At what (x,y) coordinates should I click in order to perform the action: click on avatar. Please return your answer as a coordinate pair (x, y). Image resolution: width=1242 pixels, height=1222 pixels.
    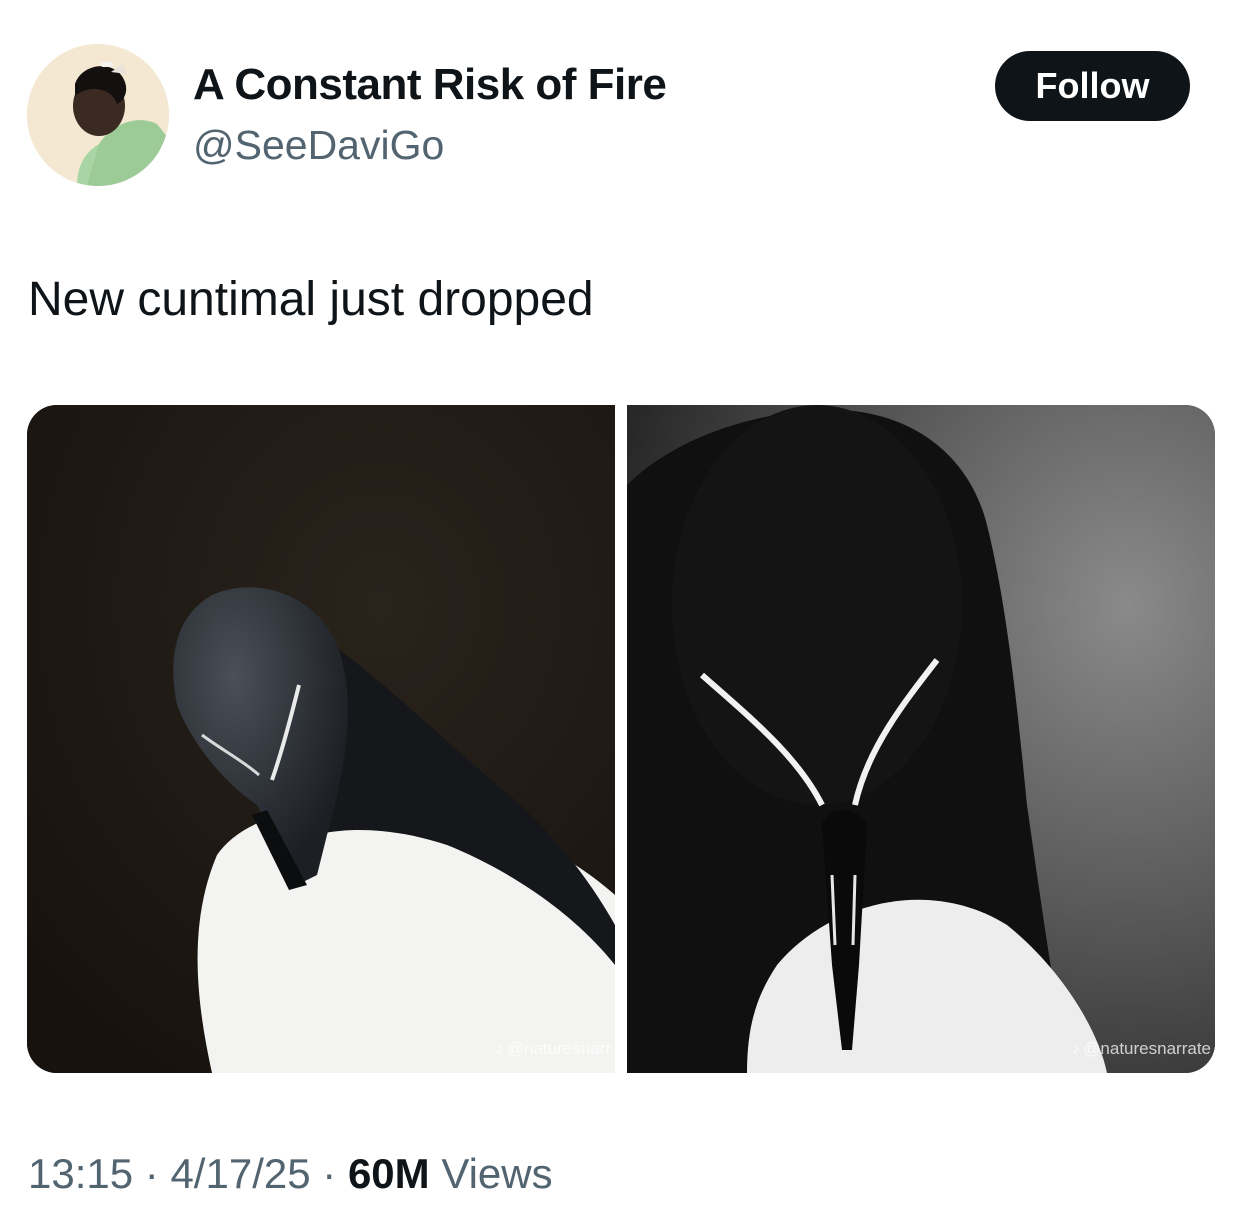
    Looking at the image, I should click on (98, 115).